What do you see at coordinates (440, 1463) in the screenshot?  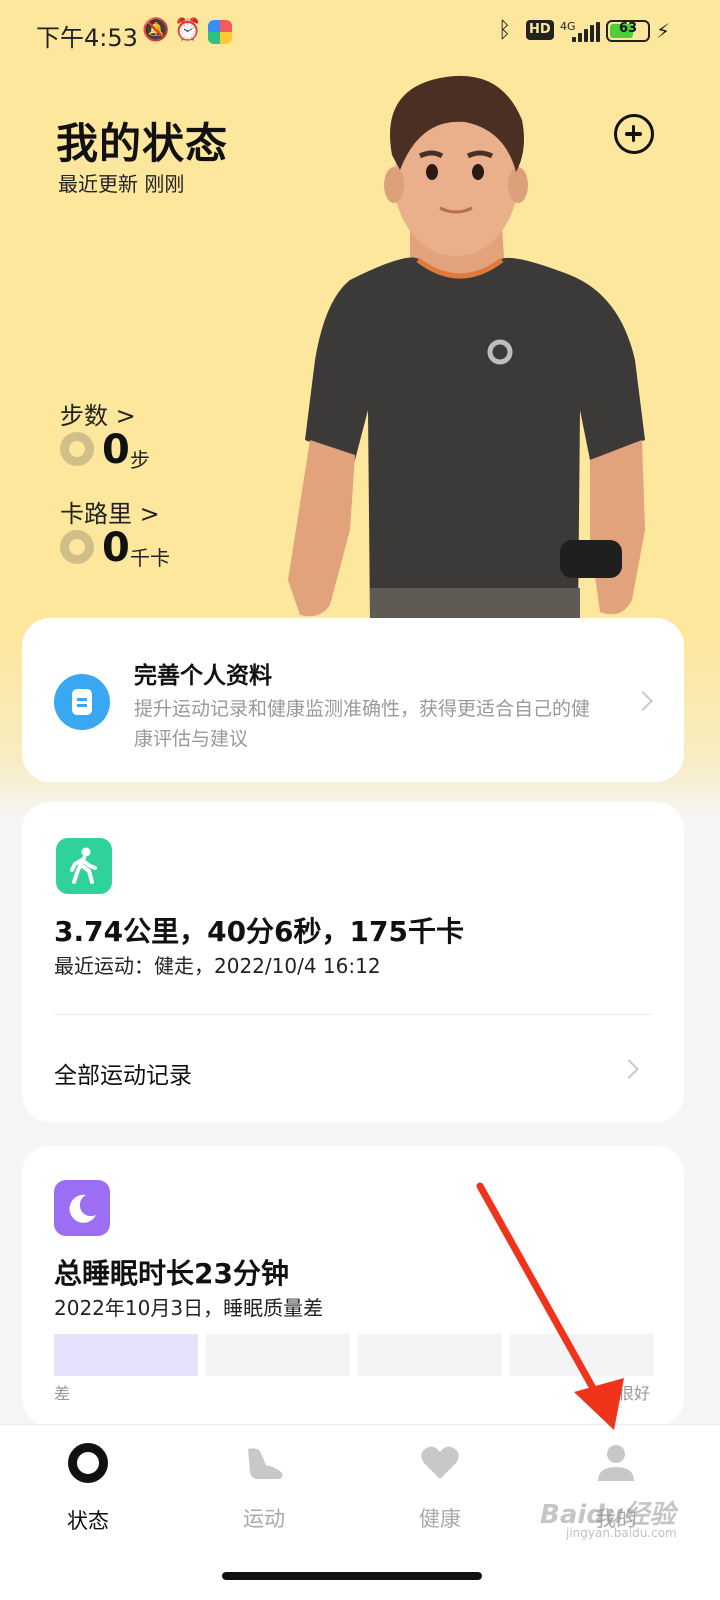 I see `heart-icon` at bounding box center [440, 1463].